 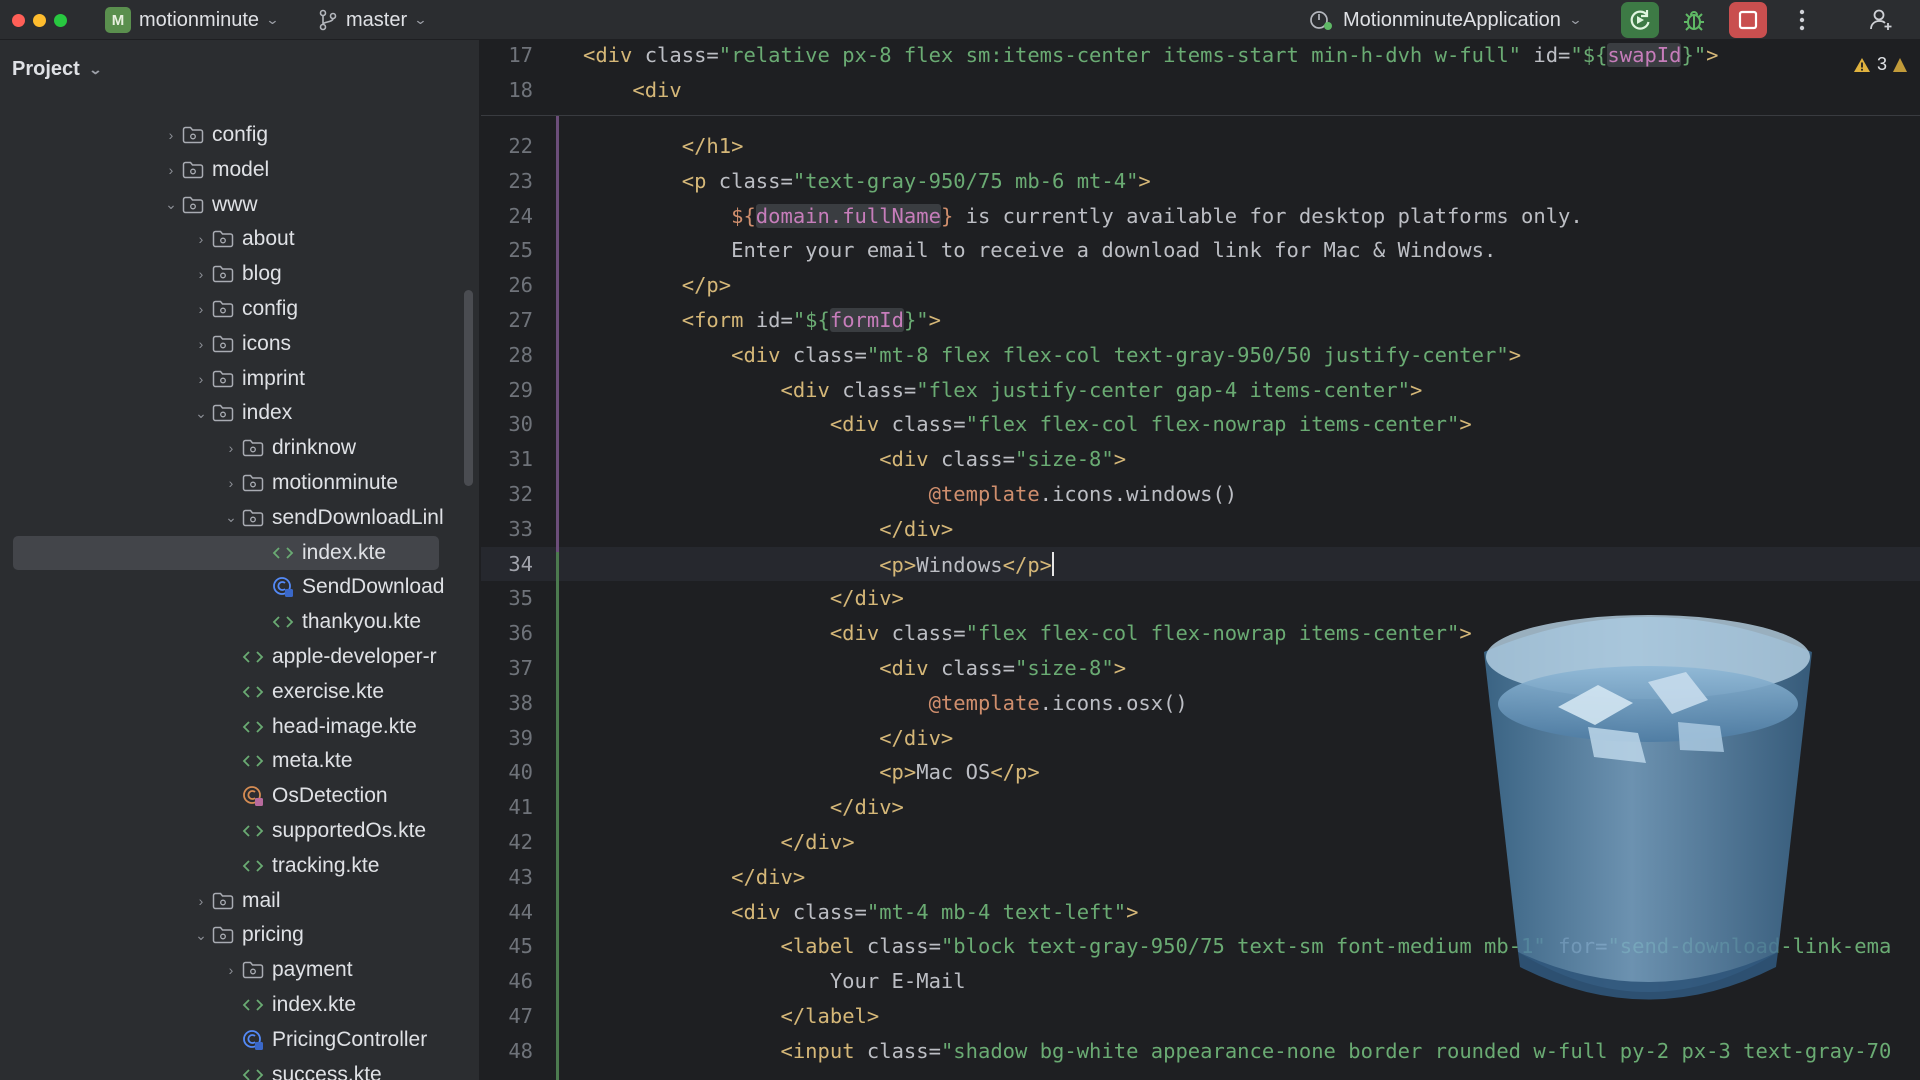 What do you see at coordinates (860, 912) in the screenshot?
I see `code-line: <div class="mt-4 mb-4 text-left">` at bounding box center [860, 912].